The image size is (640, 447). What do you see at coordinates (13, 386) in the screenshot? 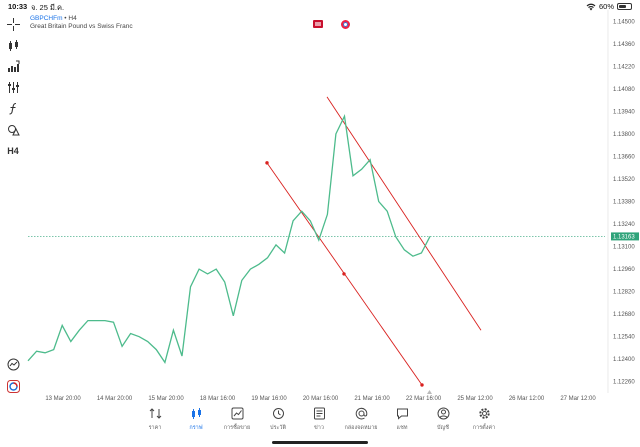
I see `app-logo-icon` at bounding box center [13, 386].